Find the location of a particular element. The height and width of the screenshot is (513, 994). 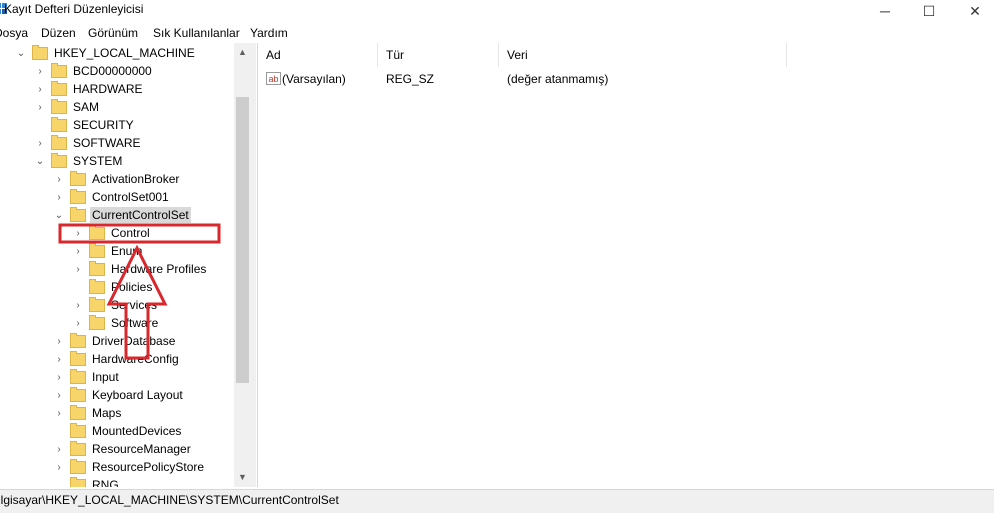

menu-gorunum: Görünüm is located at coordinates (113, 33).